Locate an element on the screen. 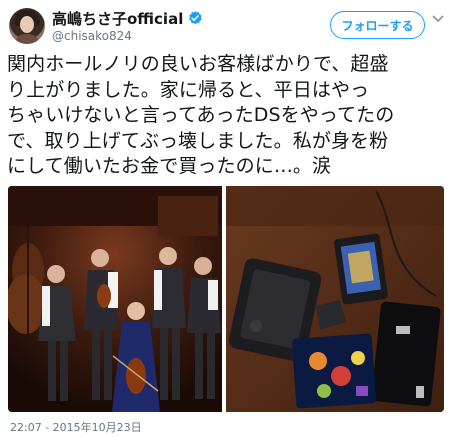 The width and height of the screenshot is (450, 437). avatar is located at coordinates (27, 26).